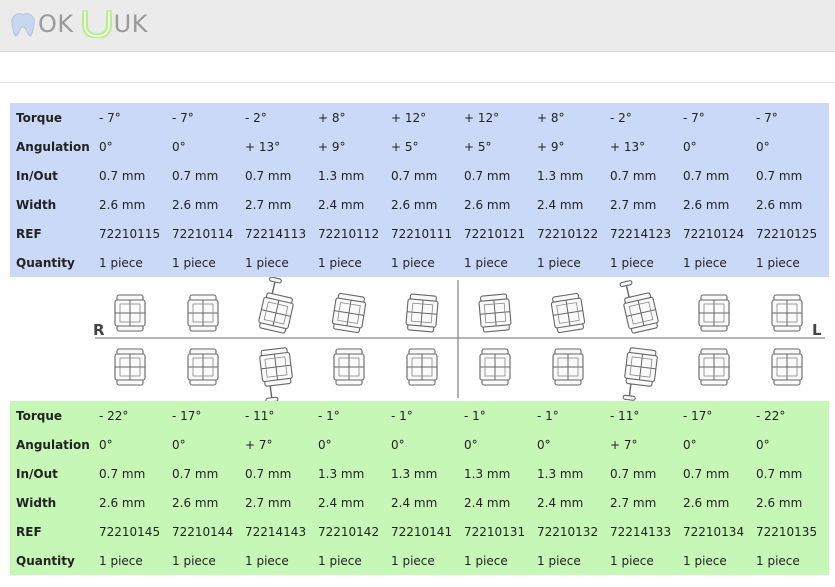 Image resolution: width=835 pixels, height=587 pixels. Describe the element at coordinates (551, 146) in the screenshot. I see `table-cell: + 9°` at that location.